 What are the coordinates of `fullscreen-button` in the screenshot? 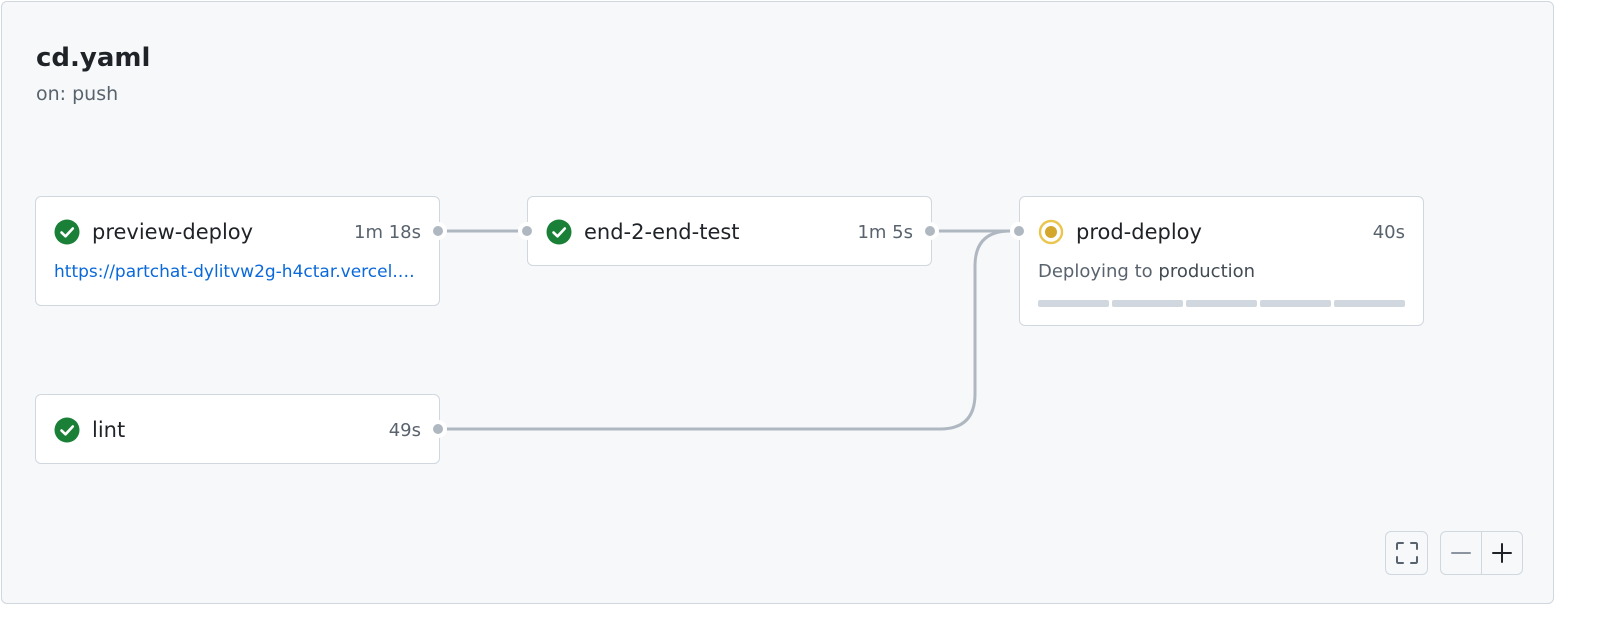 It's located at (1406, 553).